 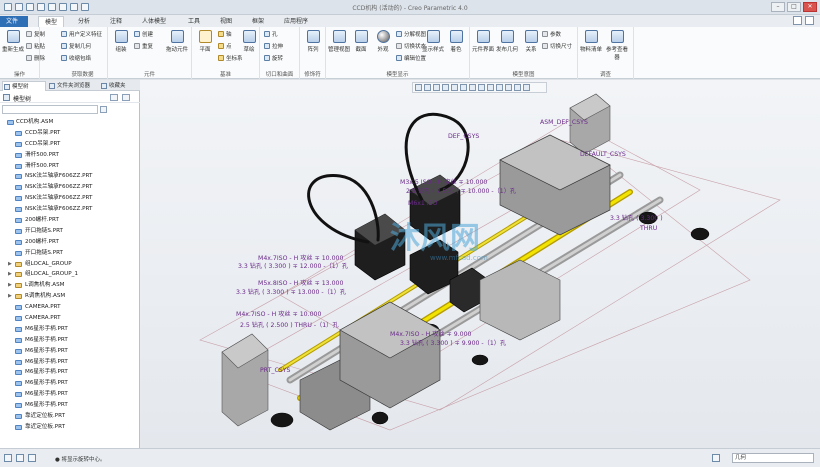 I want to click on component-interface-button: 元件界面, so click(x=483, y=41).